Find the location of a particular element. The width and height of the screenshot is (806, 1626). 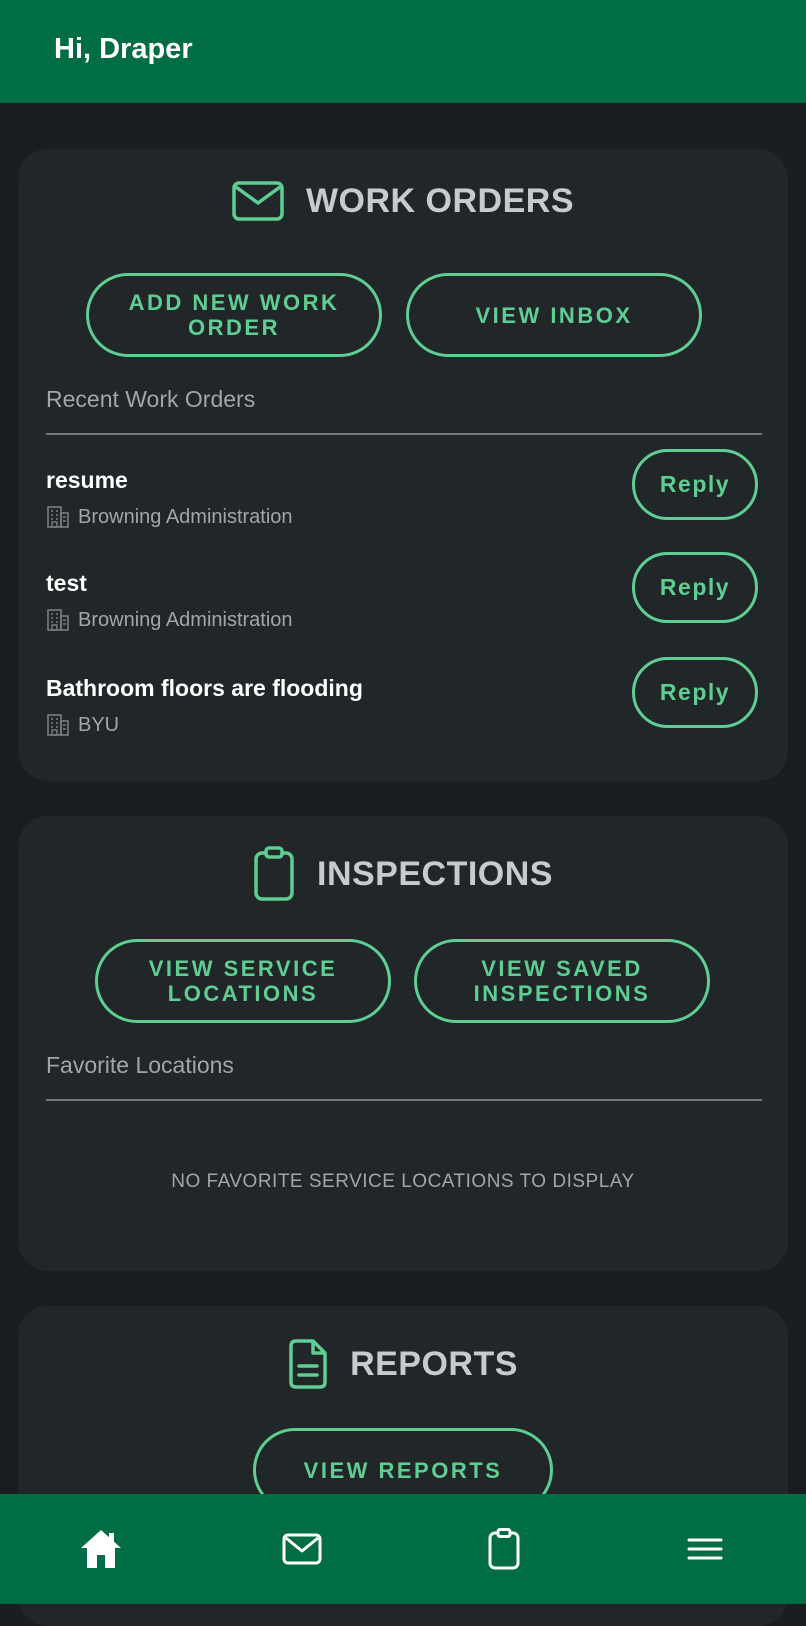

view-inbox-button: VIEW INBOX is located at coordinates (554, 315).